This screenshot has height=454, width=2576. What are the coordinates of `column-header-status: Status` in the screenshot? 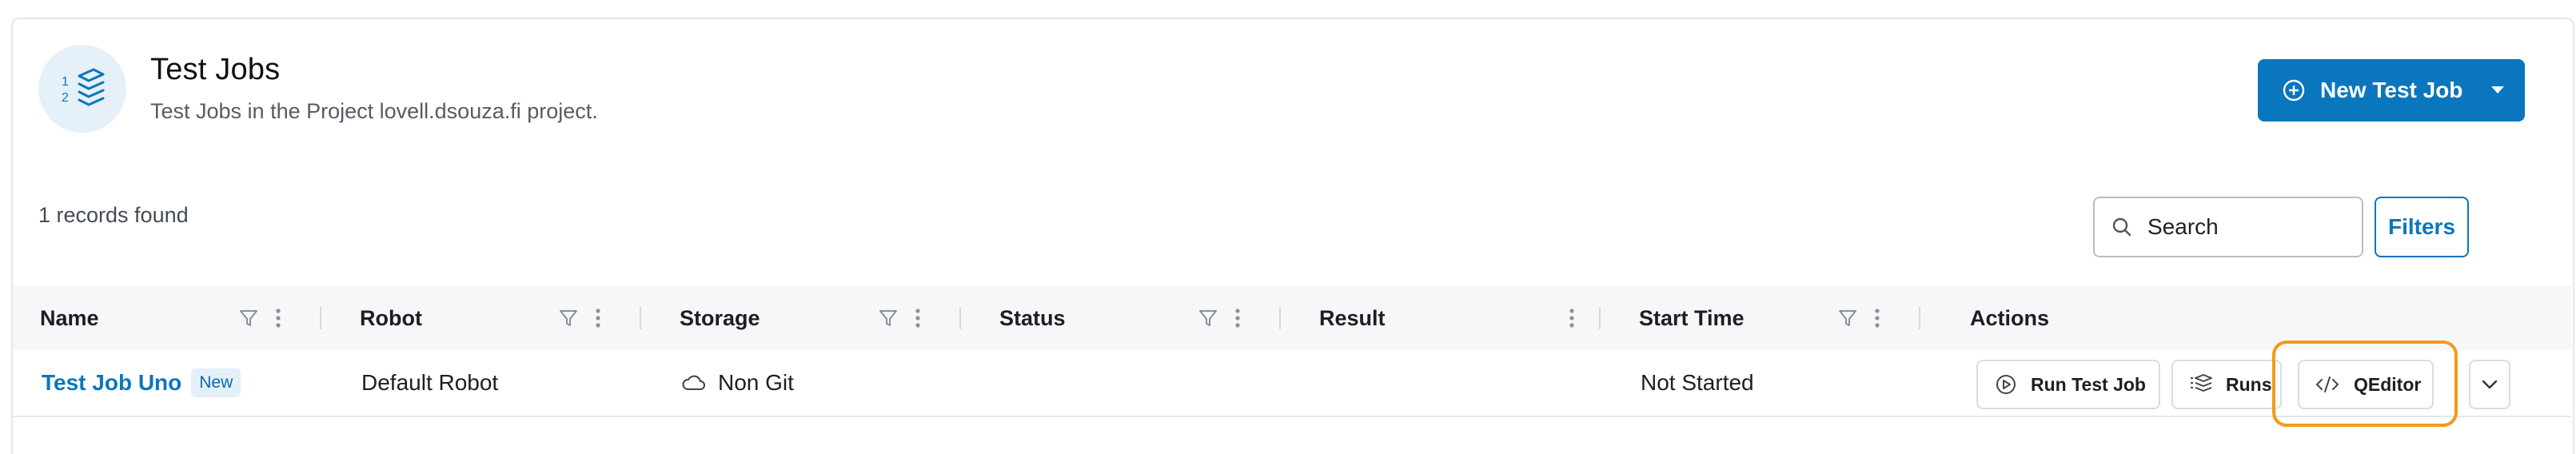 It's located at (1032, 318).